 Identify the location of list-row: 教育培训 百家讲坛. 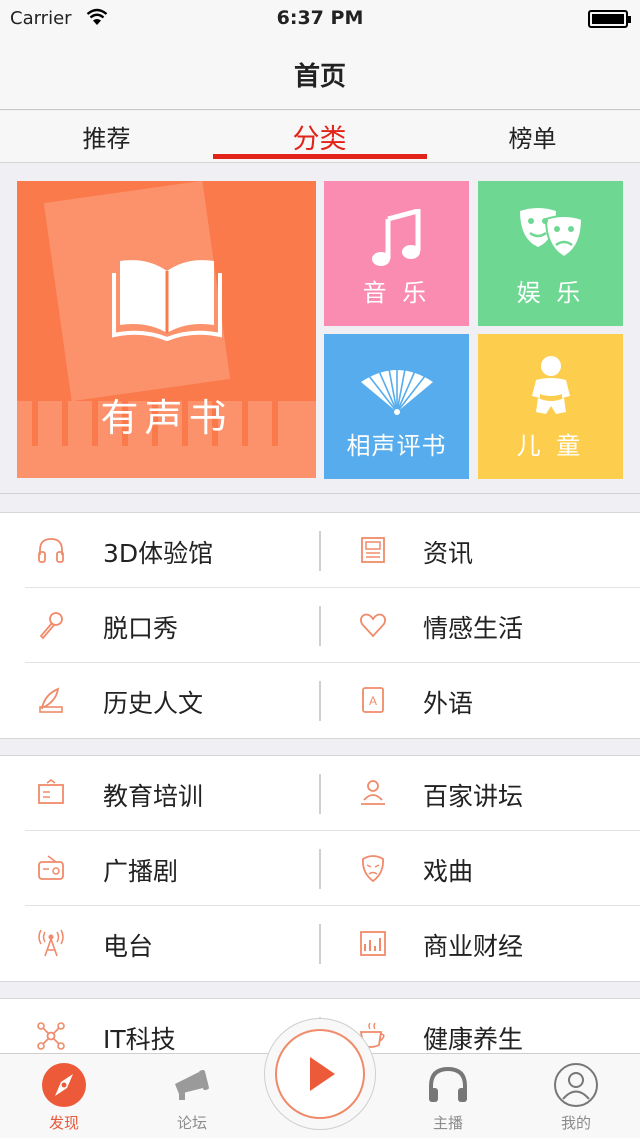
(320, 793).